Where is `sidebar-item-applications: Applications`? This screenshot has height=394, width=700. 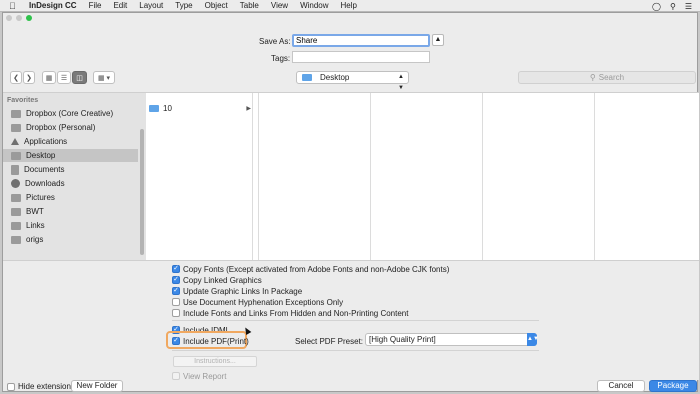 sidebar-item-applications: Applications is located at coordinates (70, 141).